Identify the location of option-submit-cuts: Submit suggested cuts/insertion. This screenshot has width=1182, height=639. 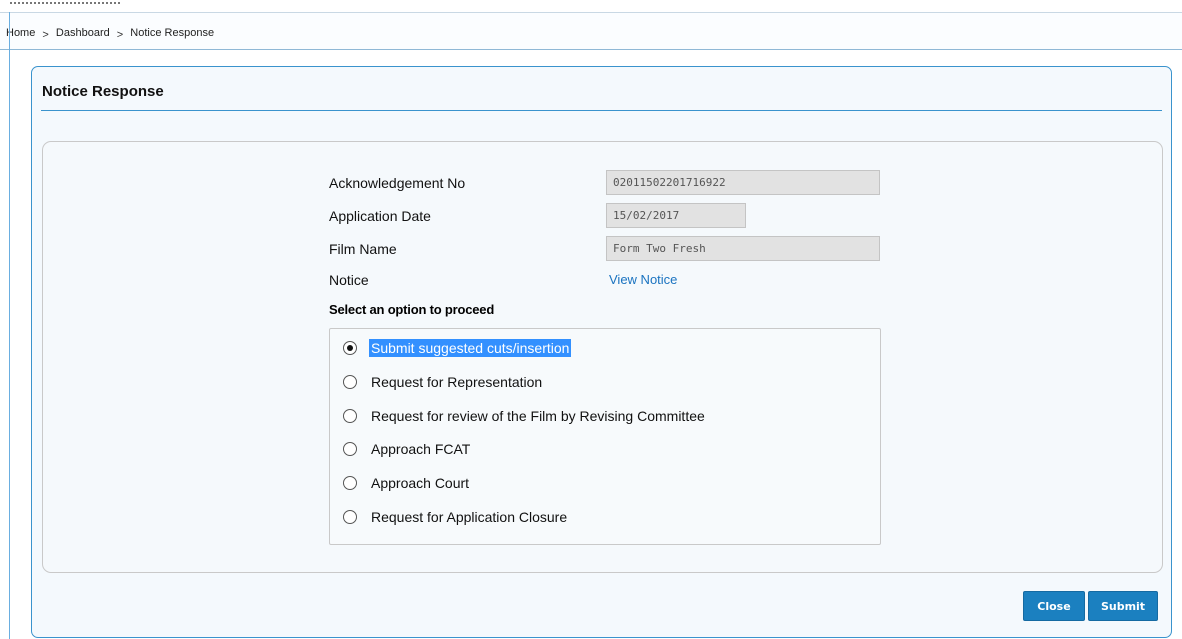
(457, 348).